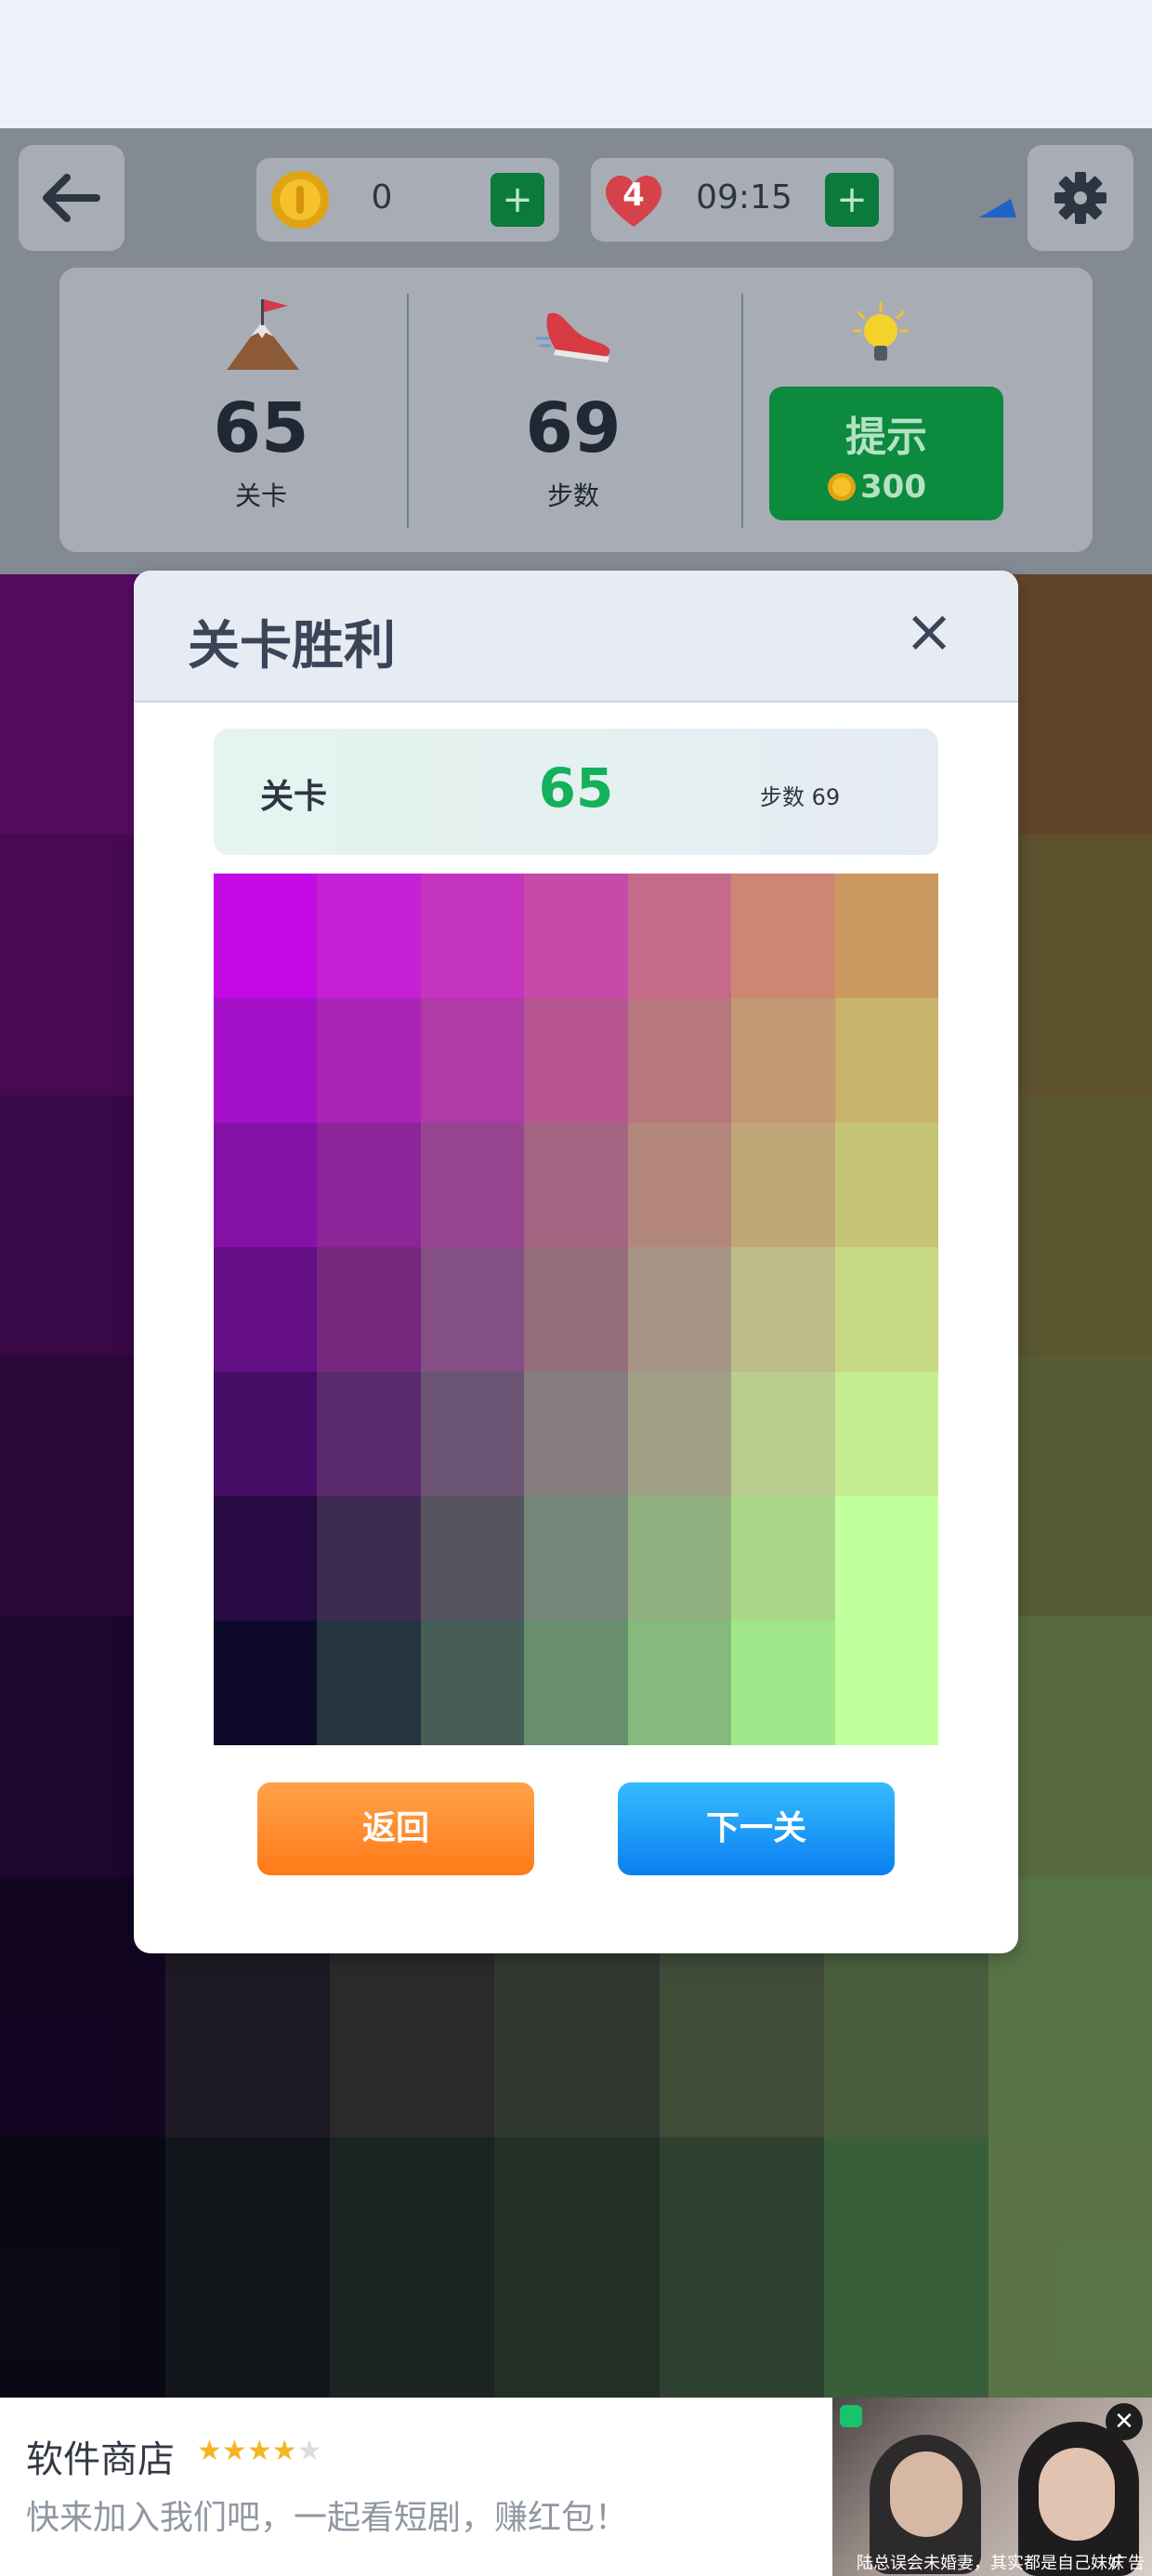  I want to click on close-button: ×, so click(929, 631).